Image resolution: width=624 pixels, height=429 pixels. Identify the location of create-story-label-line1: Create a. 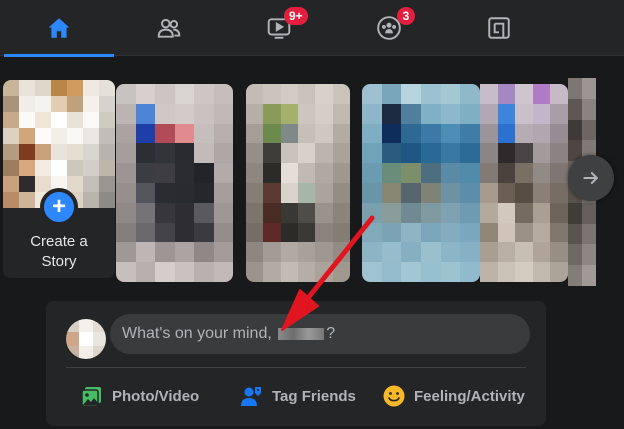
(59, 241).